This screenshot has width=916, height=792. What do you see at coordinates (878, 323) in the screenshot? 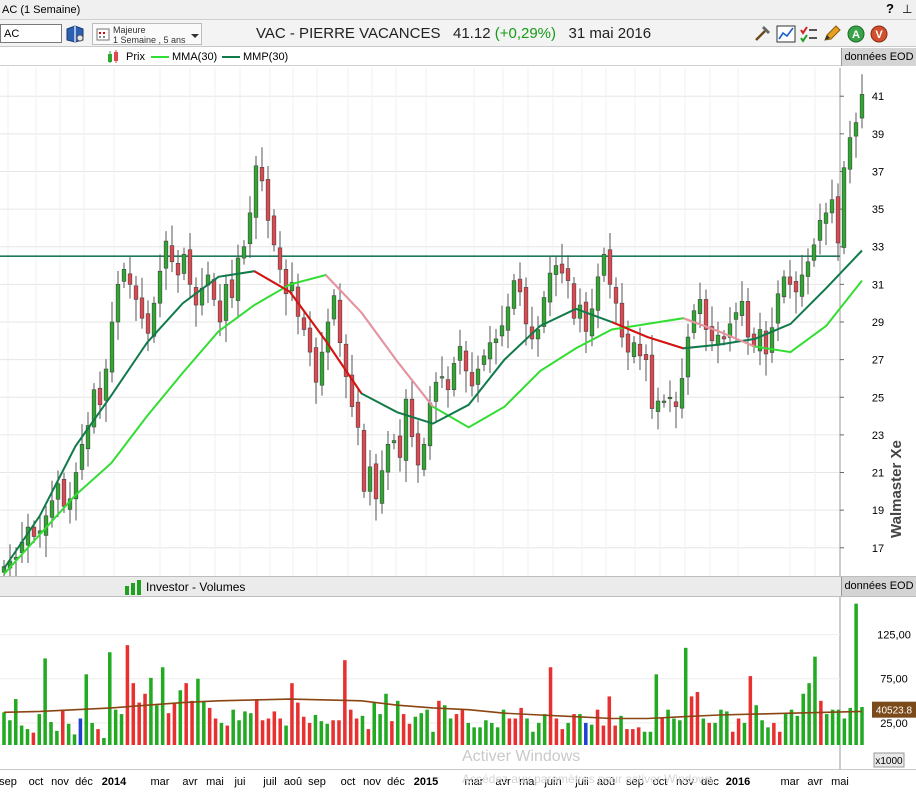
I see `price-tick-label: 29` at bounding box center [878, 323].